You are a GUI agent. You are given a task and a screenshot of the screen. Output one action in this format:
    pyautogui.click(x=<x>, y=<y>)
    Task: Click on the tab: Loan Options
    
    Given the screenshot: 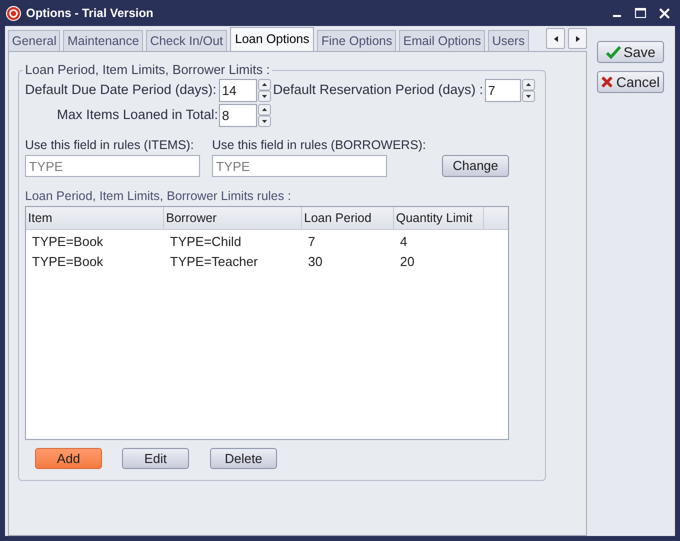 What is the action you would take?
    pyautogui.click(x=272, y=39)
    